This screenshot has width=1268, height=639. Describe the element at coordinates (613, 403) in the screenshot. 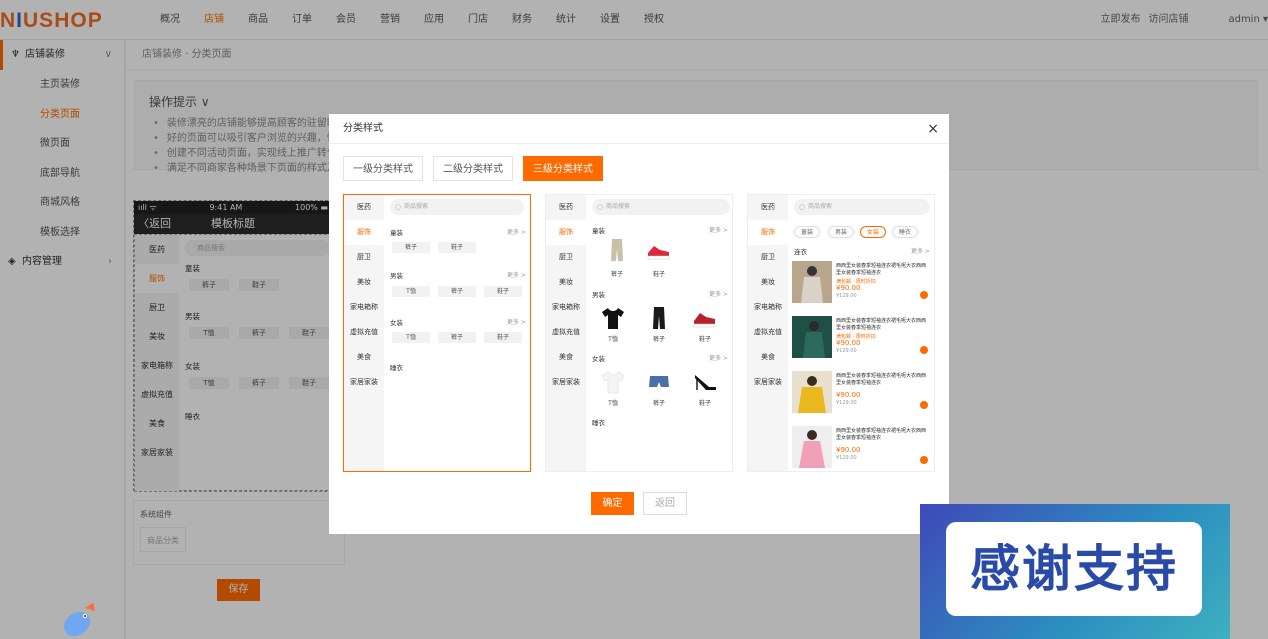

I see `item-label: T恤` at that location.